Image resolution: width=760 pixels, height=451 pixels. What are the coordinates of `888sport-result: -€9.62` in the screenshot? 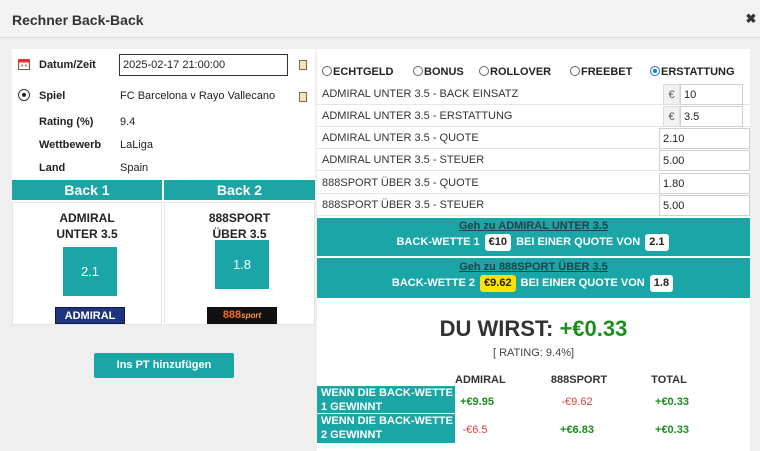 It's located at (577, 402).